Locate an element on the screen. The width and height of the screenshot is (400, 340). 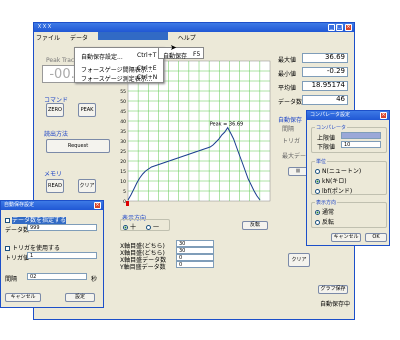
dropdown-shortcut-1: Ctrl+E is located at coordinates (147, 68).